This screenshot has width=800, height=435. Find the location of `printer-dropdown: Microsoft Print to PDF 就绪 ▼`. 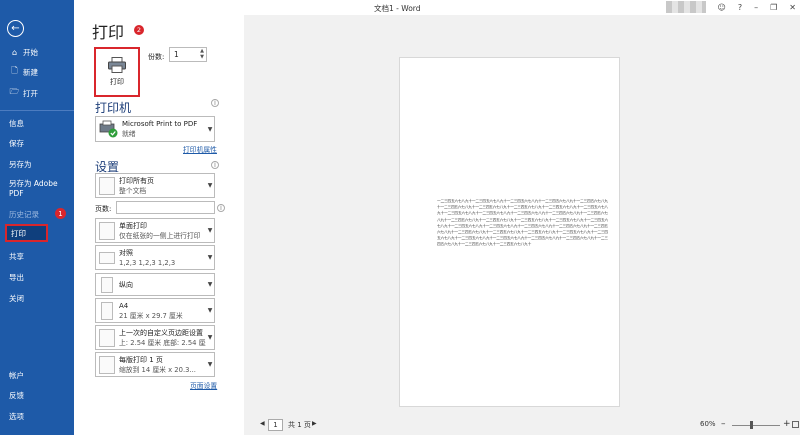

printer-dropdown: Microsoft Print to PDF 就绪 ▼ is located at coordinates (155, 129).